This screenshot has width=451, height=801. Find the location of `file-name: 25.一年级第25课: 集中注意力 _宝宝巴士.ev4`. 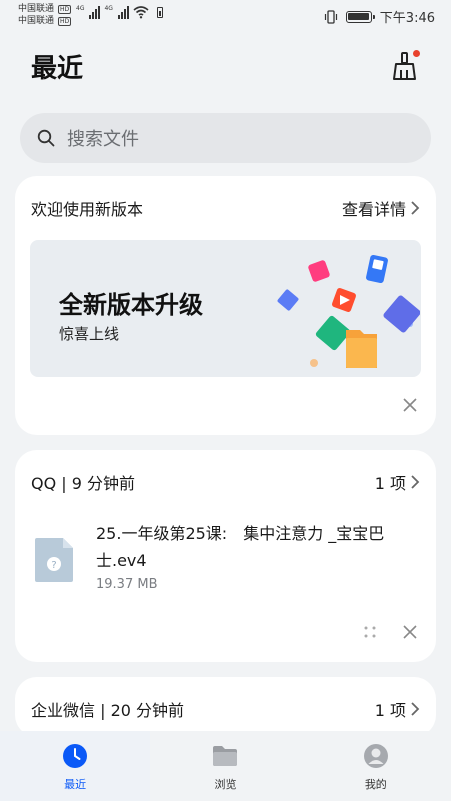

file-name: 25.一年级第25课: 集中注意力 _宝宝巴士.ev4 is located at coordinates (251, 547).